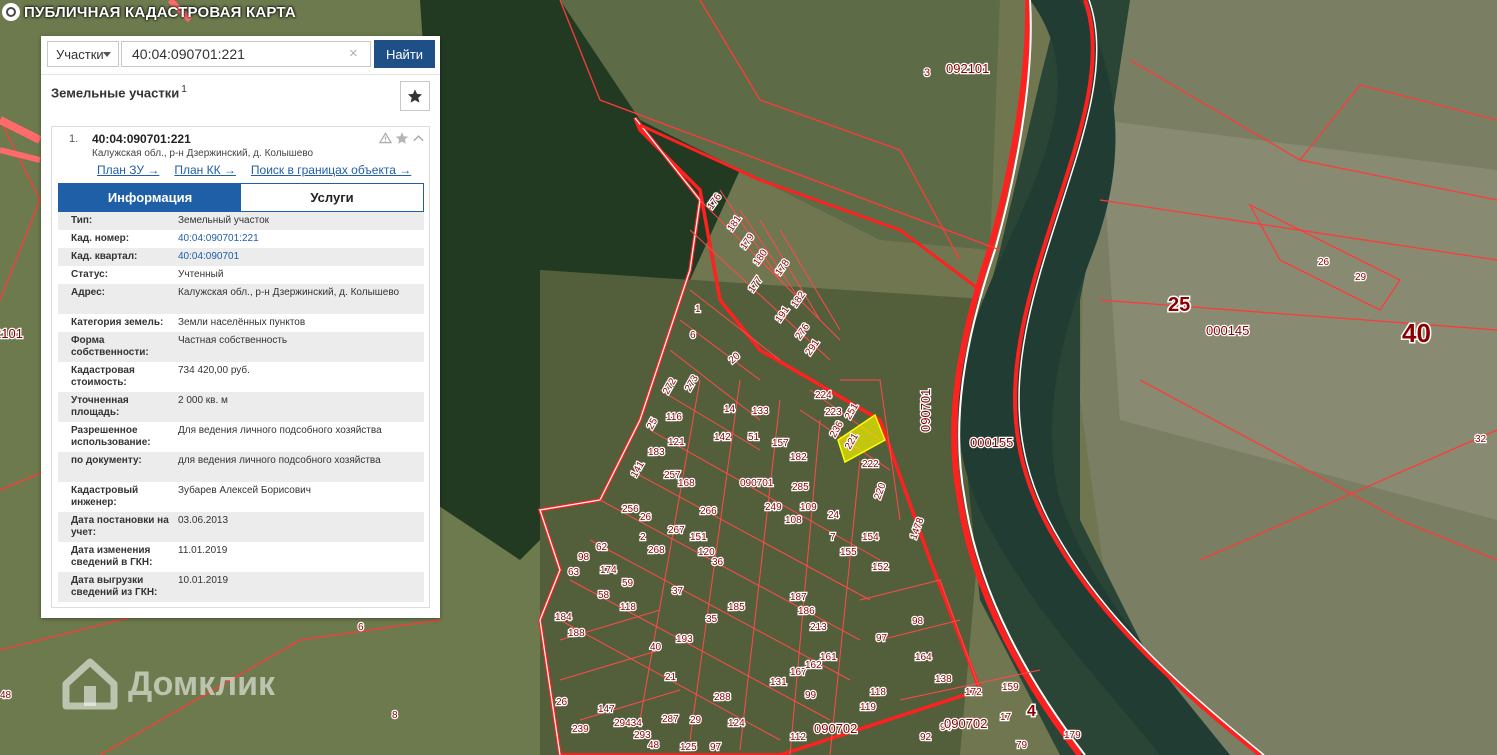 This screenshot has width=1497, height=755. Describe the element at coordinates (301, 257) in the screenshot. I see `cad-quarter-link: 40:04:090701` at that location.